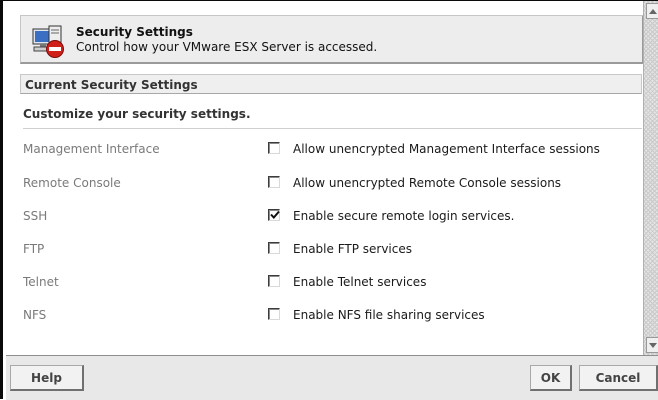 The height and width of the screenshot is (400, 658). I want to click on vertical-scrollbar, so click(650, 178).